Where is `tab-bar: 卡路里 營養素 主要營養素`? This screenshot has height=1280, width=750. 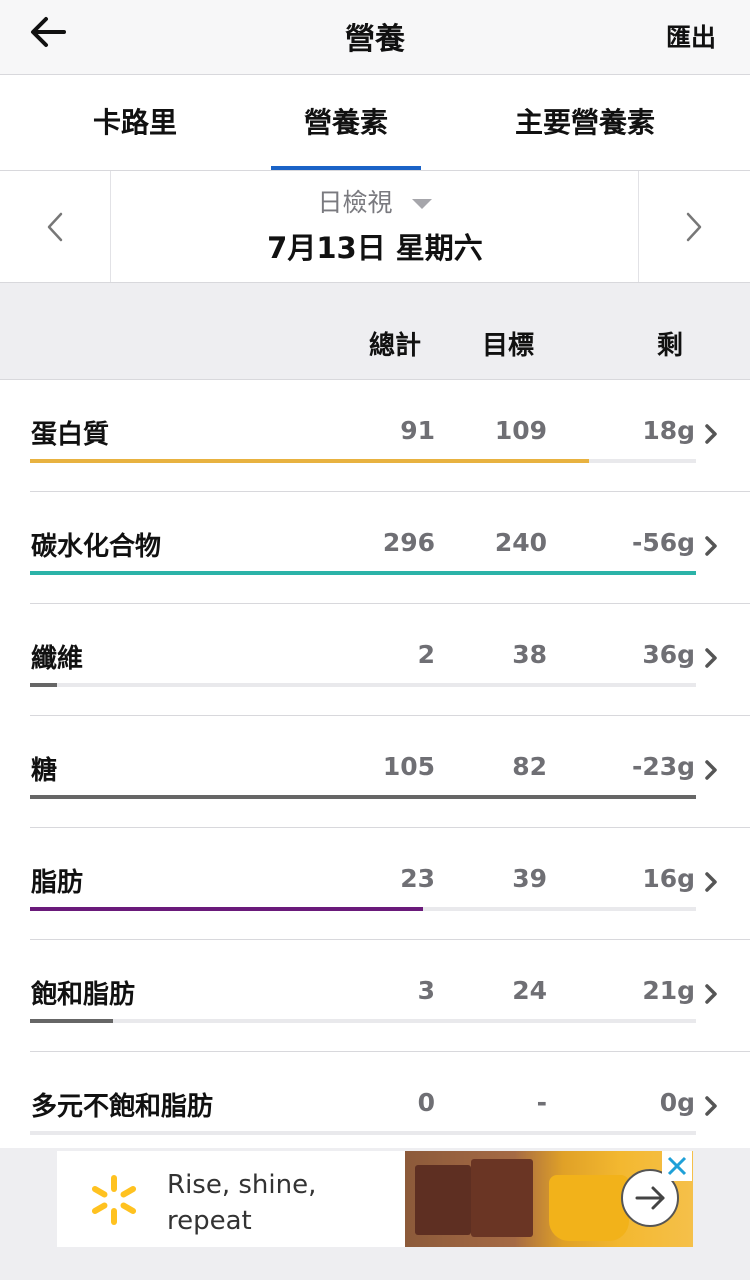 tab-bar: 卡路里 營養素 主要營養素 is located at coordinates (375, 123).